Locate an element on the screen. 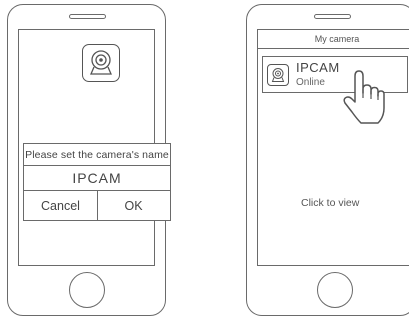 The width and height of the screenshot is (409, 319). left-phone-speaker is located at coordinates (87, 16).